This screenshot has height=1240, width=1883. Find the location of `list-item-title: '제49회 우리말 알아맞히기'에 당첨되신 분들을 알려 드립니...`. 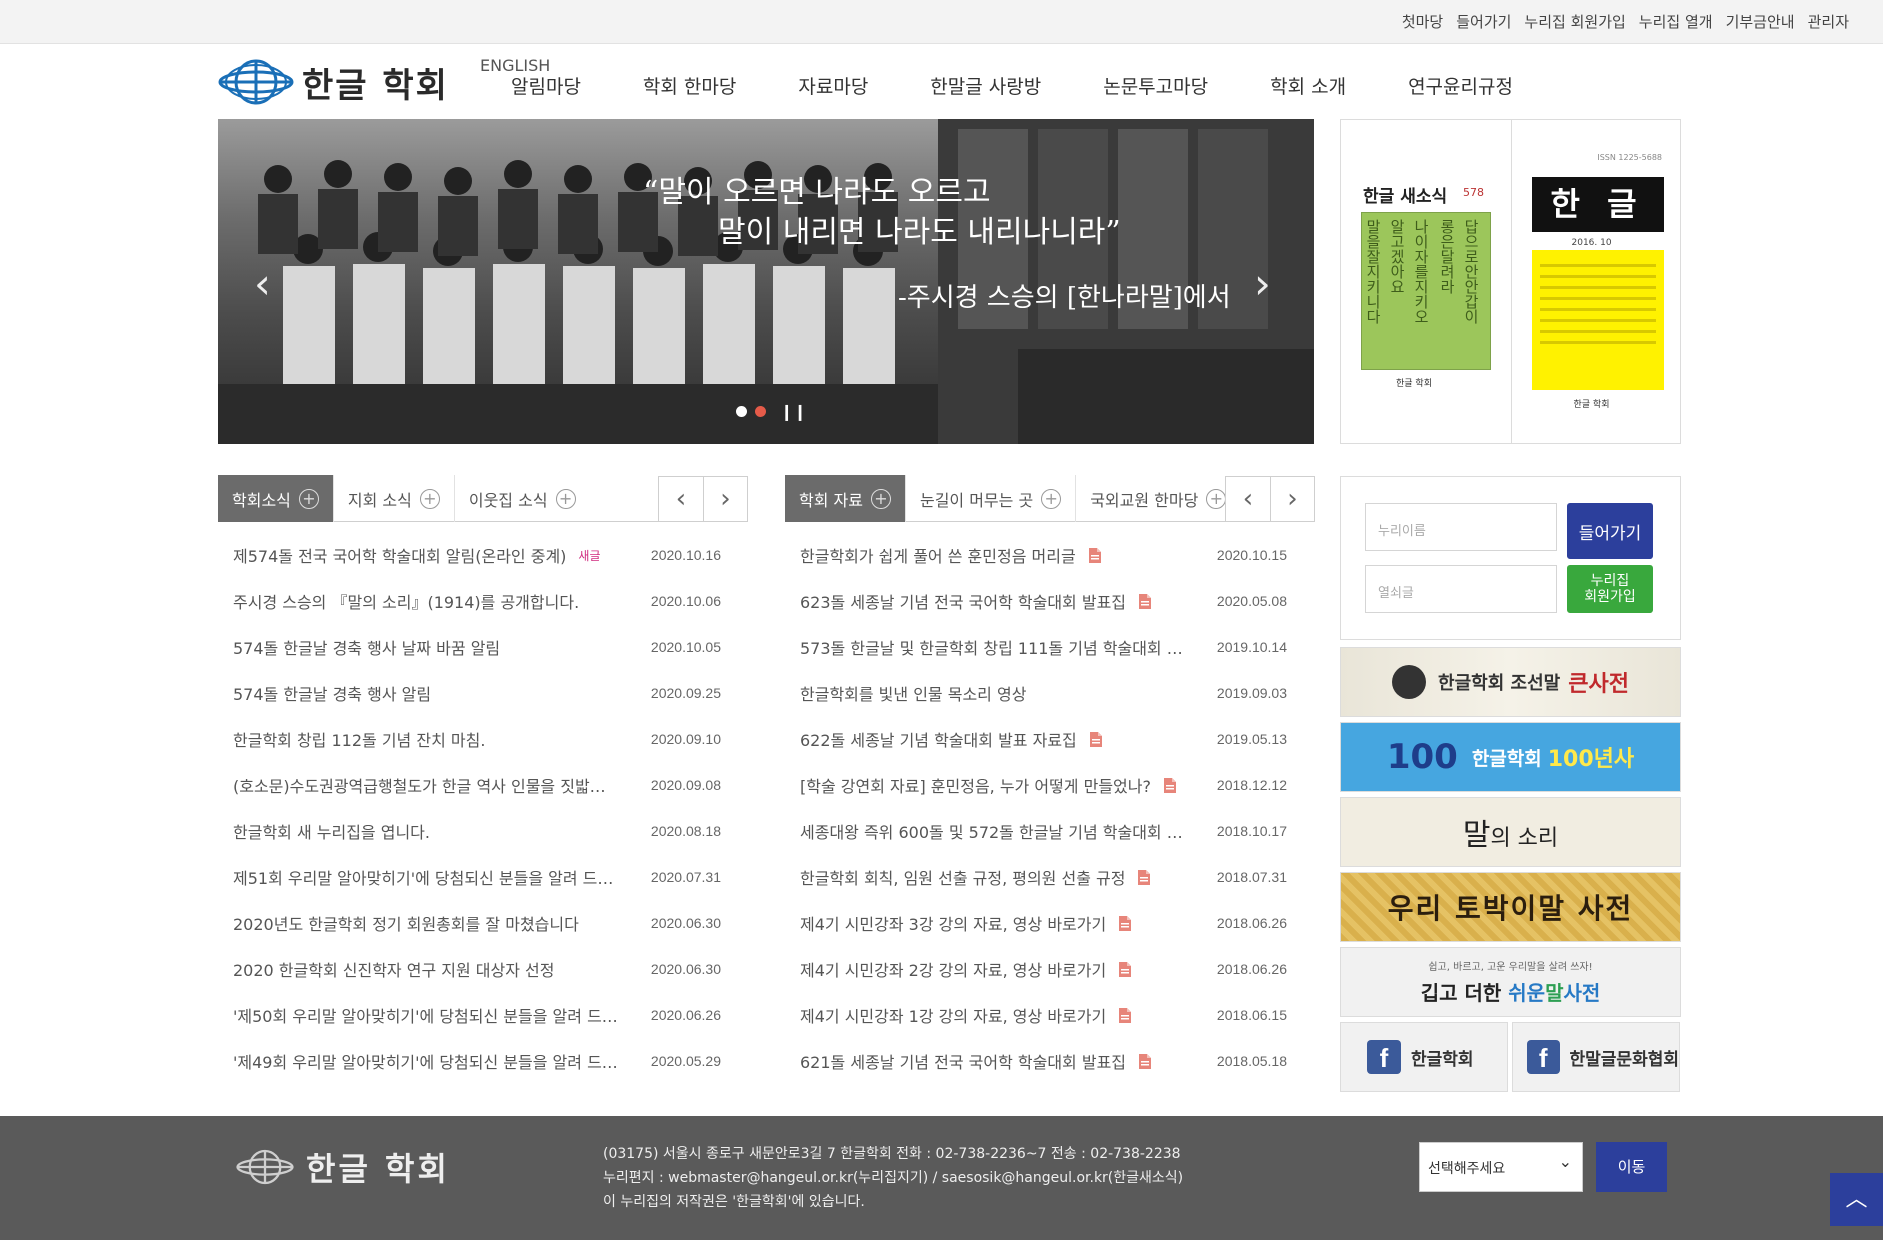

list-item-title: '제49회 우리말 알아맞히기'에 당첨되신 분들을 알려 드립니... is located at coordinates (419, 1061).